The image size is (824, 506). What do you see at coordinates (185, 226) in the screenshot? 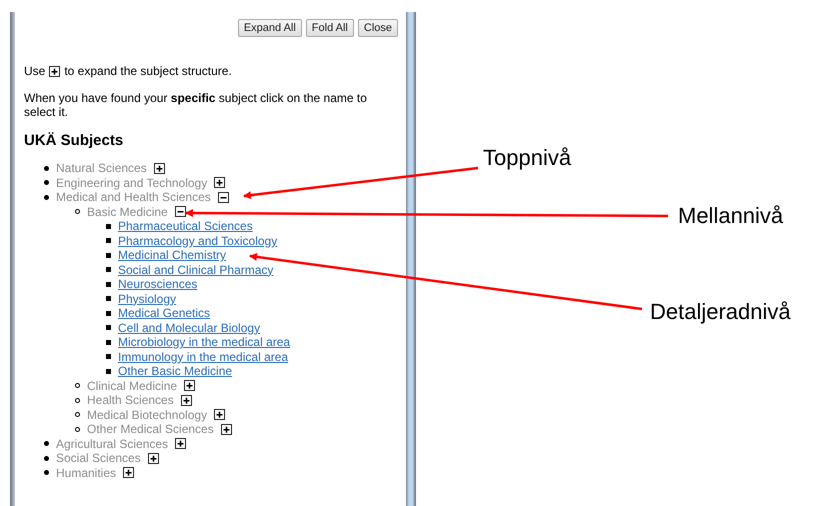
I see `subject-link: Pharmaceutical Sciences` at bounding box center [185, 226].